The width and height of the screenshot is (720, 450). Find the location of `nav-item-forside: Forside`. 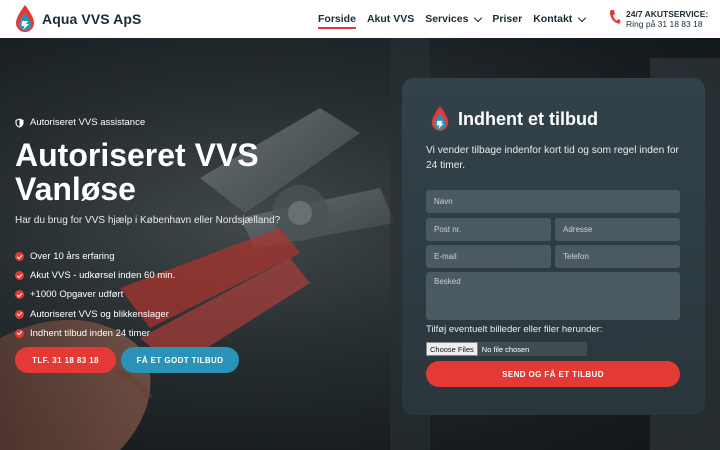

nav-item-forside: Forside is located at coordinates (337, 19).